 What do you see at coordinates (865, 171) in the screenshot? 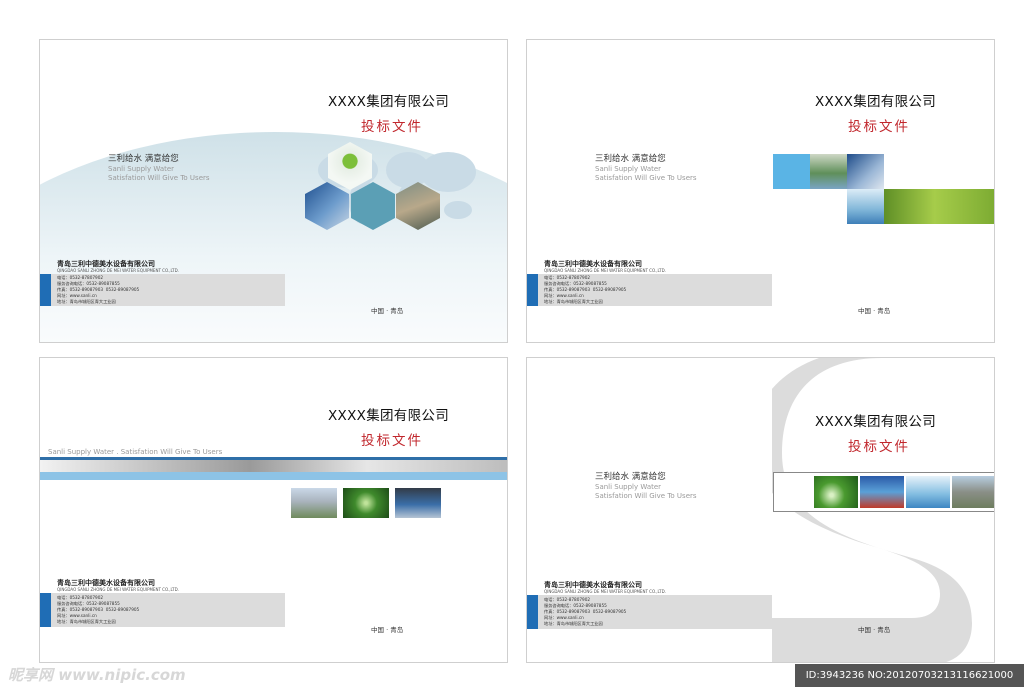
I see `equipment-photo` at bounding box center [865, 171].